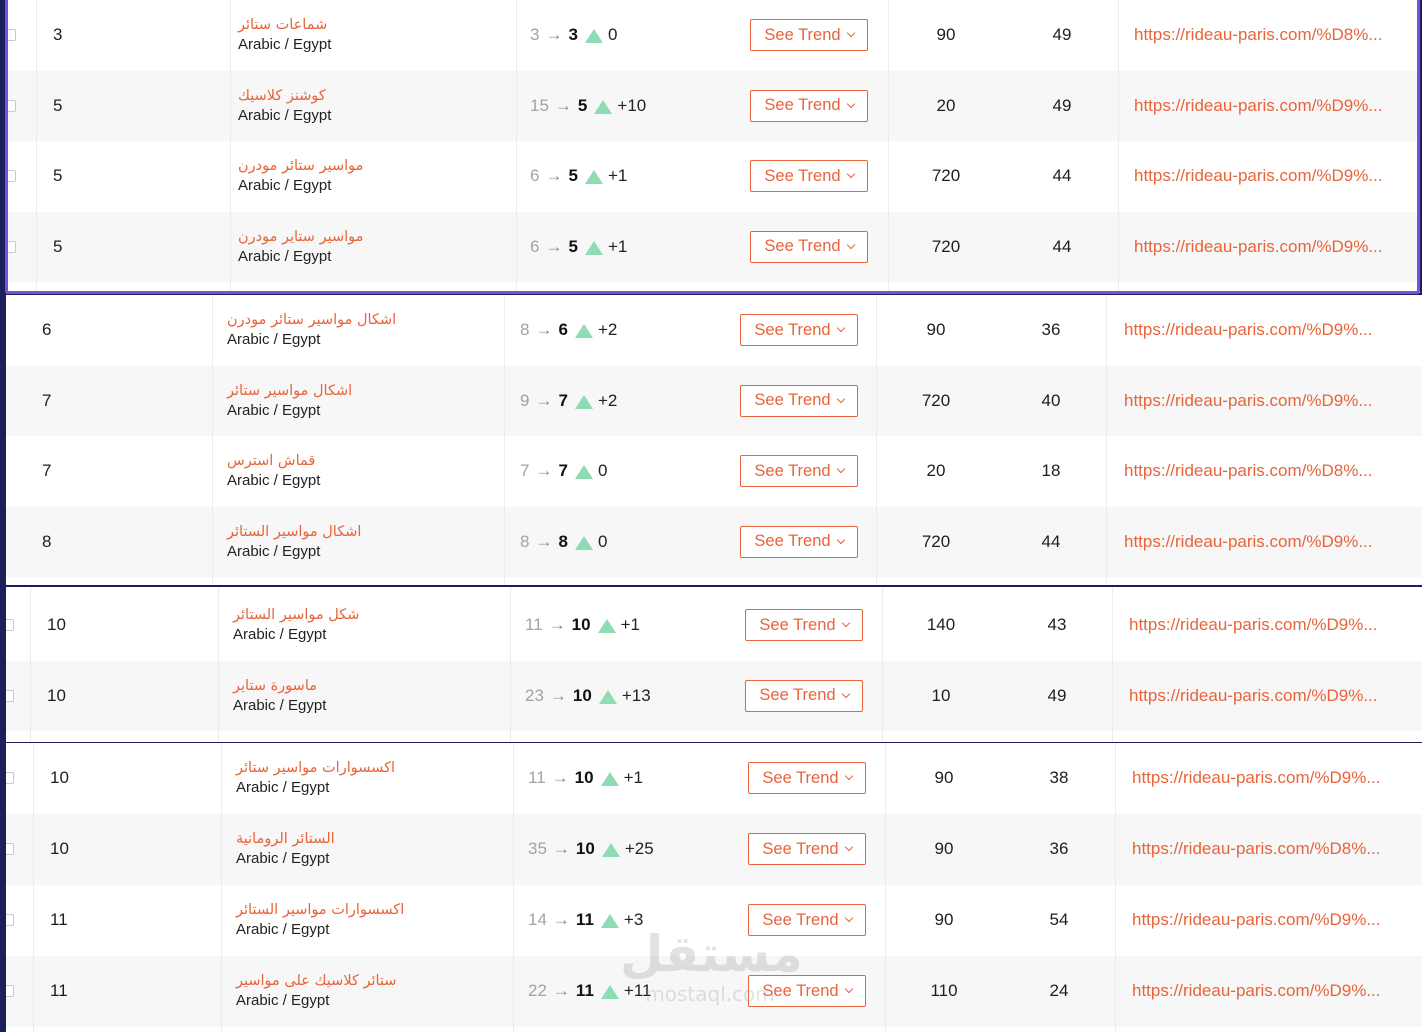 The image size is (1422, 1032). What do you see at coordinates (568, 330) in the screenshot?
I see `position-change-cell: 8 → 6 +2` at bounding box center [568, 330].